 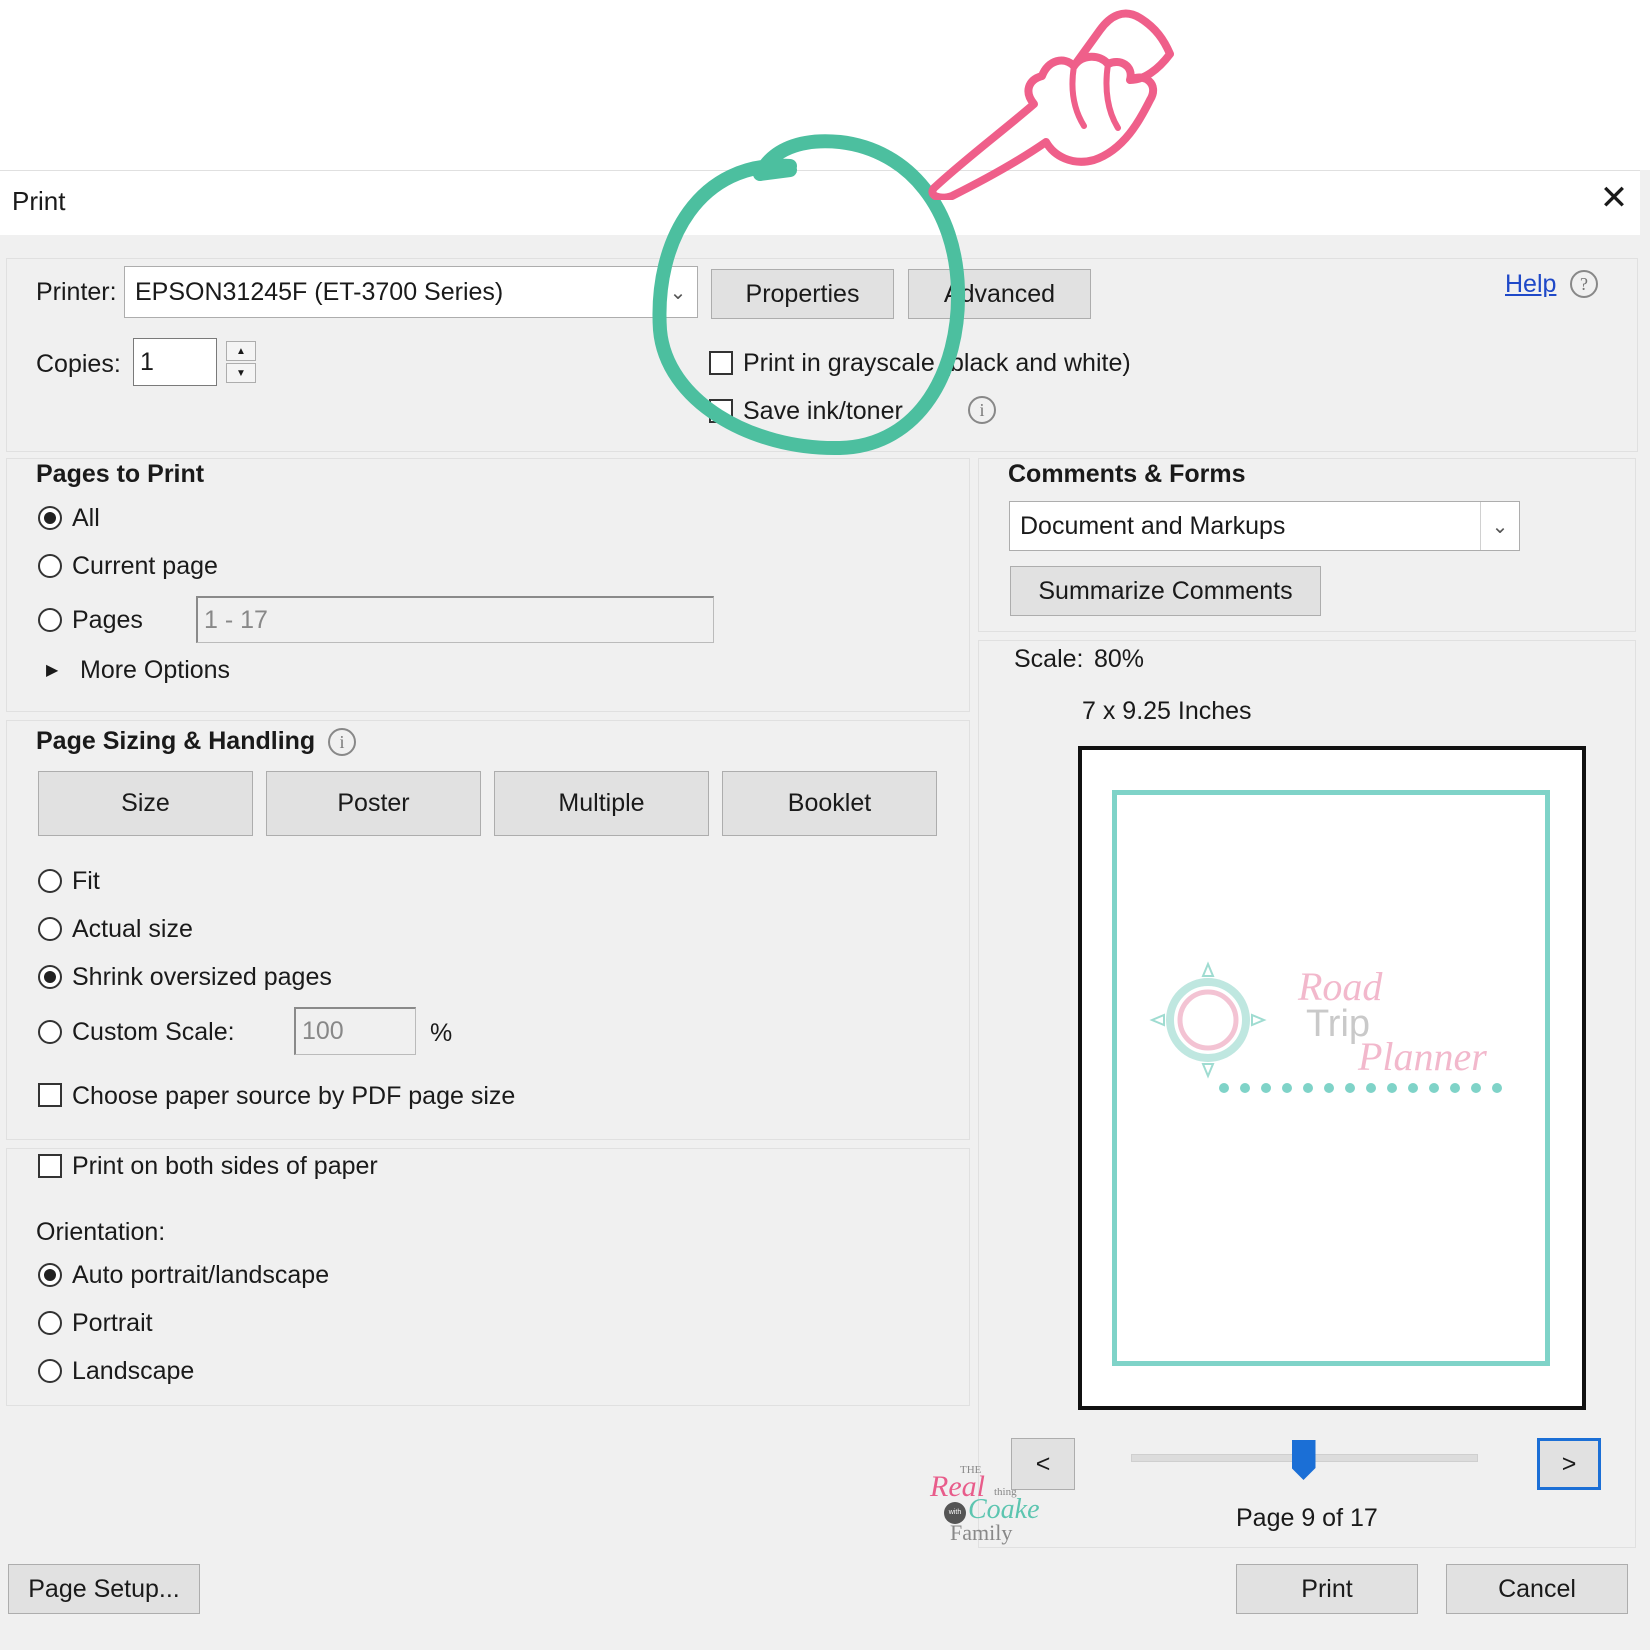 I want to click on page-status: Page 9 of 17, so click(x=1307, y=1518).